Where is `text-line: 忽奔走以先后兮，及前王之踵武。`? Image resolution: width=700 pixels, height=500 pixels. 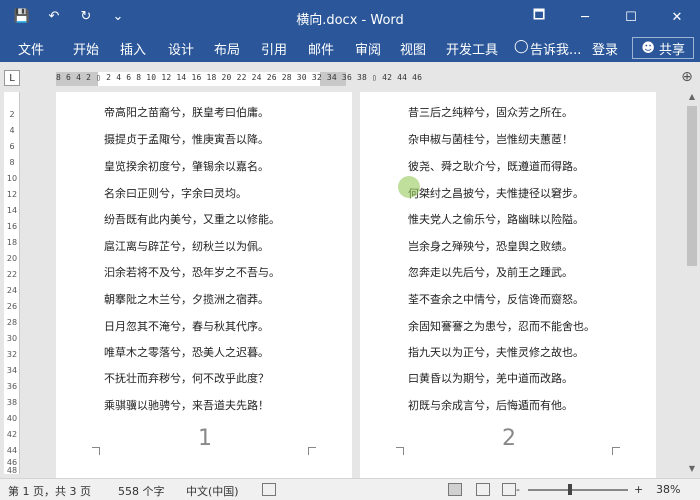
text-line: 忽奔走以先后兮，及前王之踵武。 is located at coordinates (490, 272).